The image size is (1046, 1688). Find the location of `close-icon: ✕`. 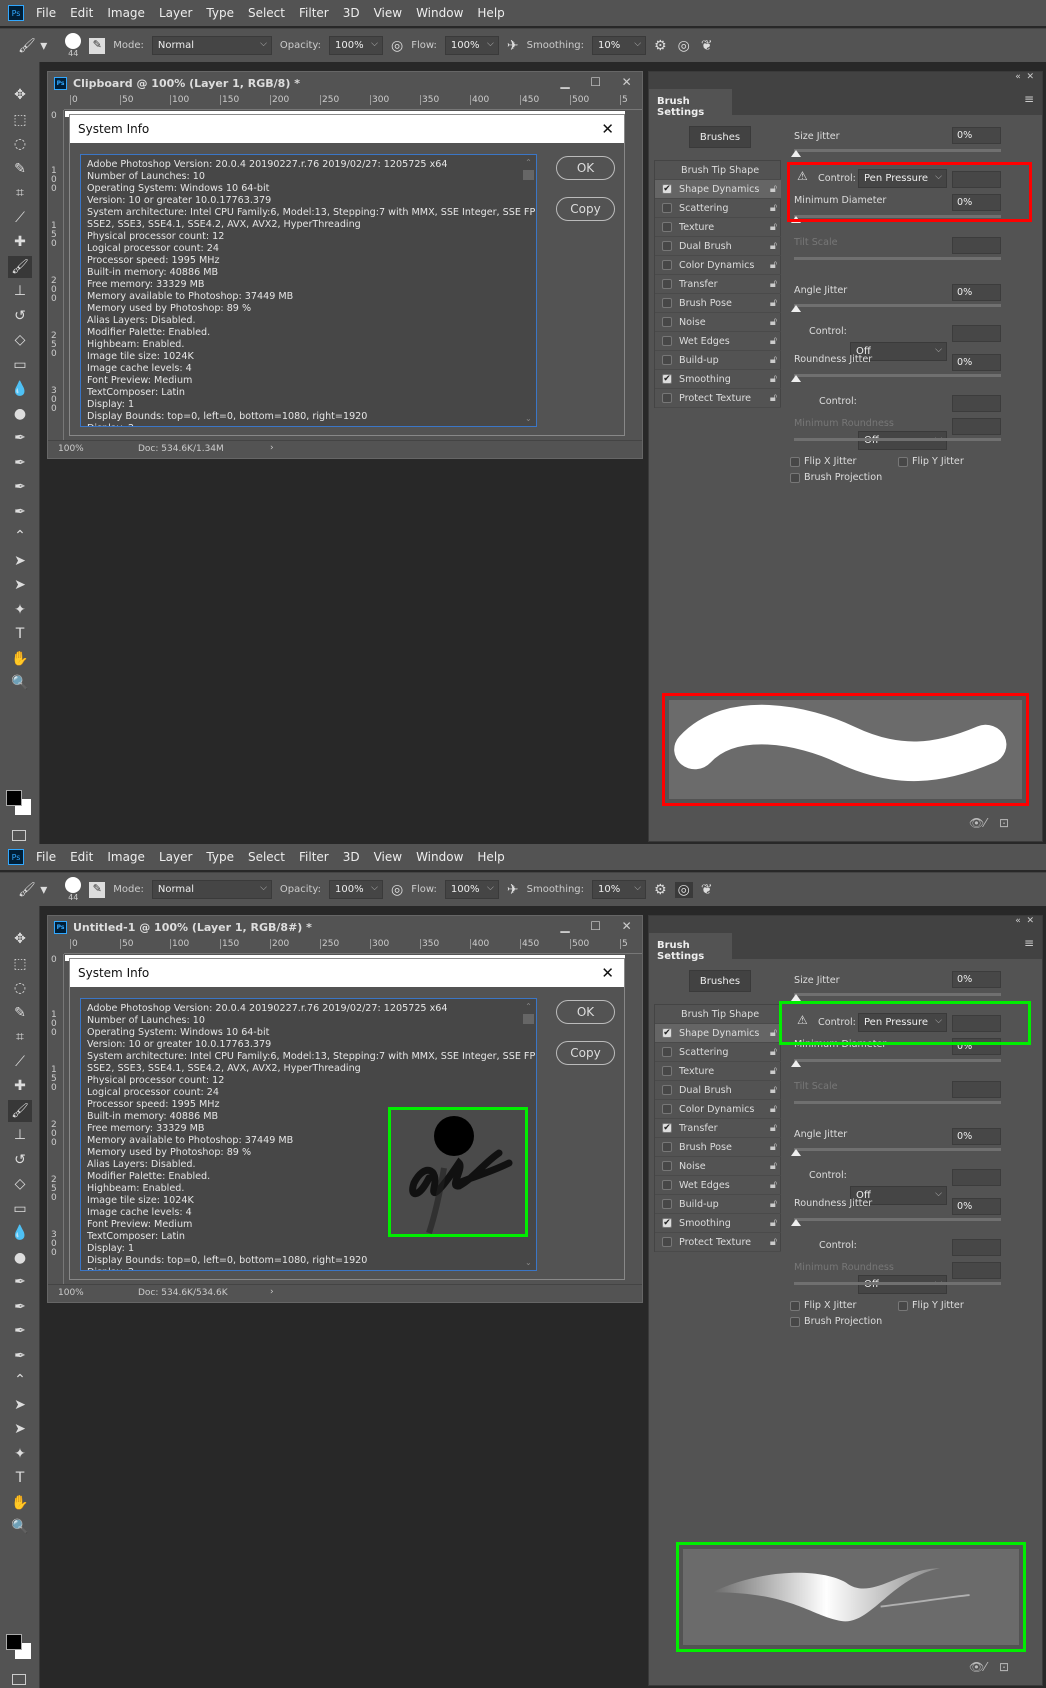

close-icon: ✕ is located at coordinates (607, 129).